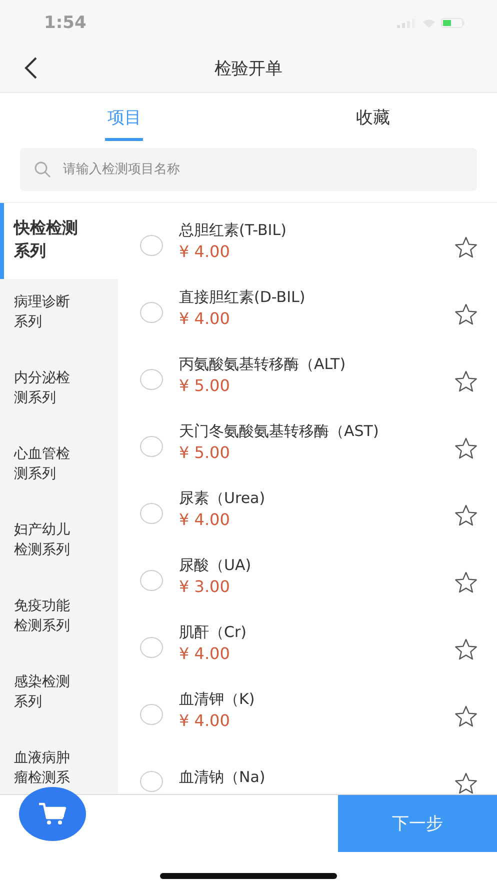 This screenshot has width=497, height=883. I want to click on status-time: 1:54, so click(65, 22).